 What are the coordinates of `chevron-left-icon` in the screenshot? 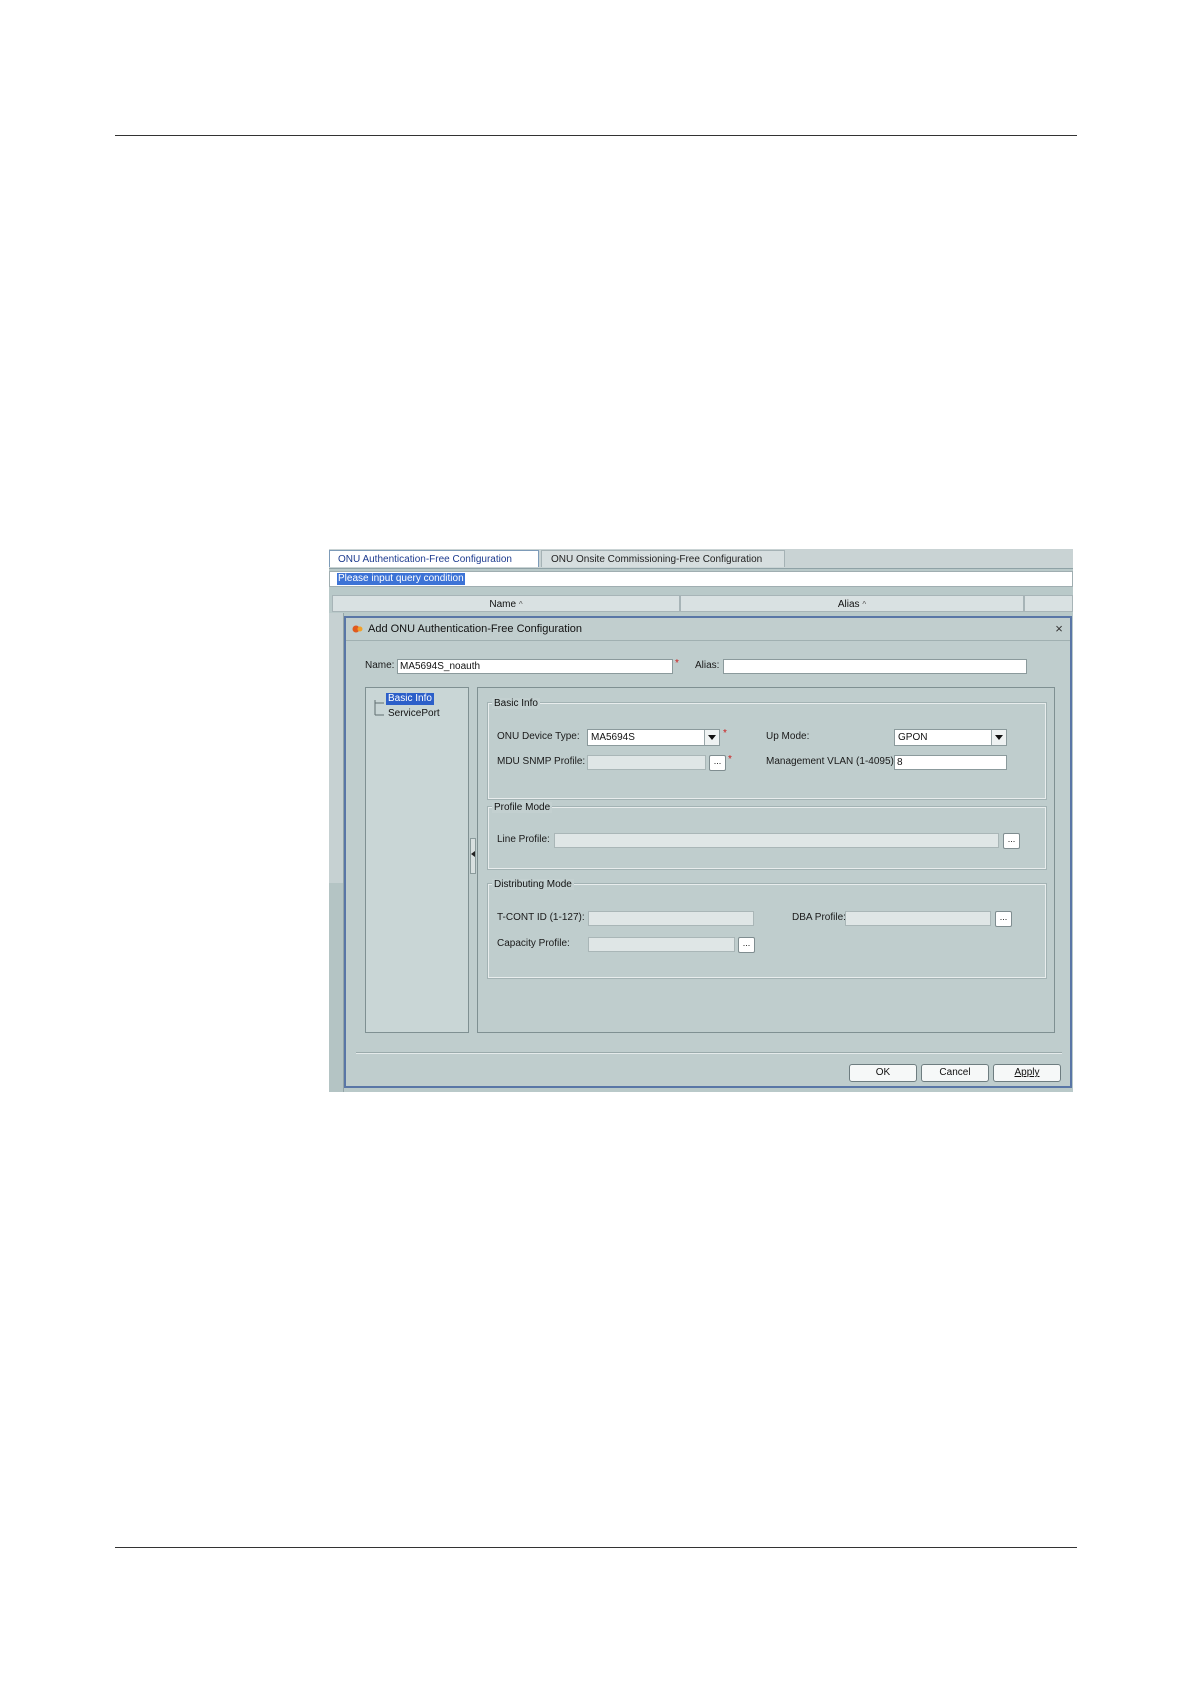 It's located at (473, 854).